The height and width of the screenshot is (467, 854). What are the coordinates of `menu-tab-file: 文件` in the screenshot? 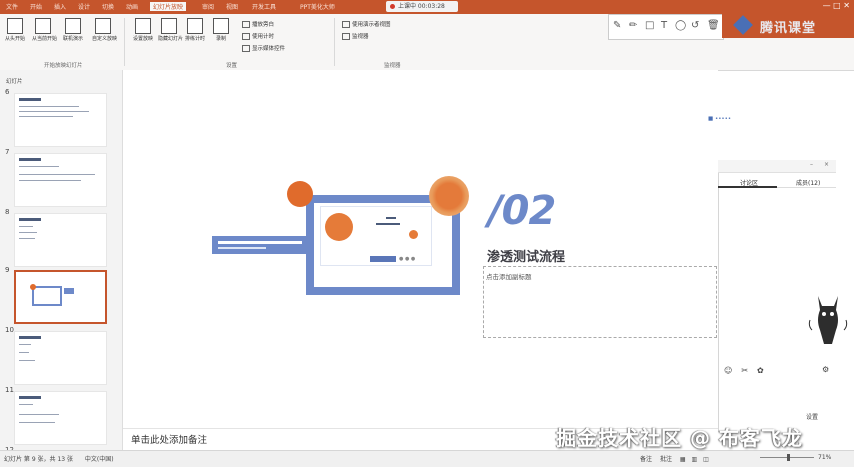 It's located at (12, 6).